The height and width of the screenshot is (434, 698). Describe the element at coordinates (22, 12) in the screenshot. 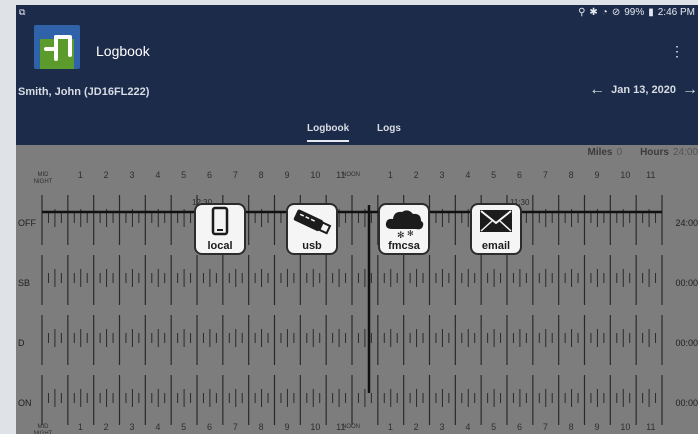

I see `notification-icon: ⧉` at that location.